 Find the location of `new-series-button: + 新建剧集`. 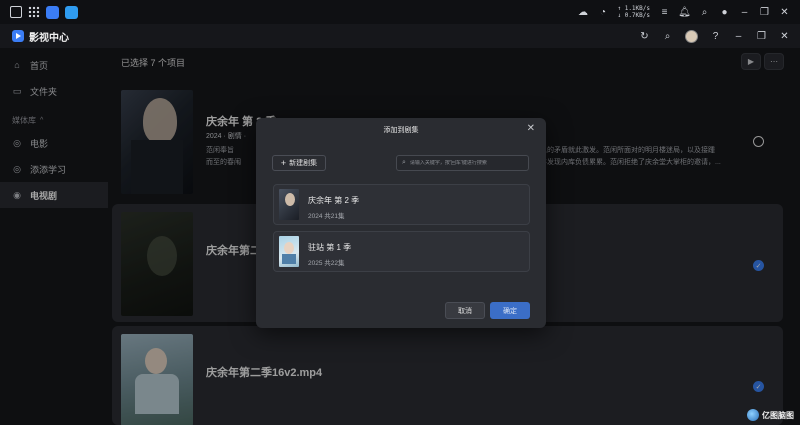

new-series-button: + 新建剧集 is located at coordinates (299, 163).